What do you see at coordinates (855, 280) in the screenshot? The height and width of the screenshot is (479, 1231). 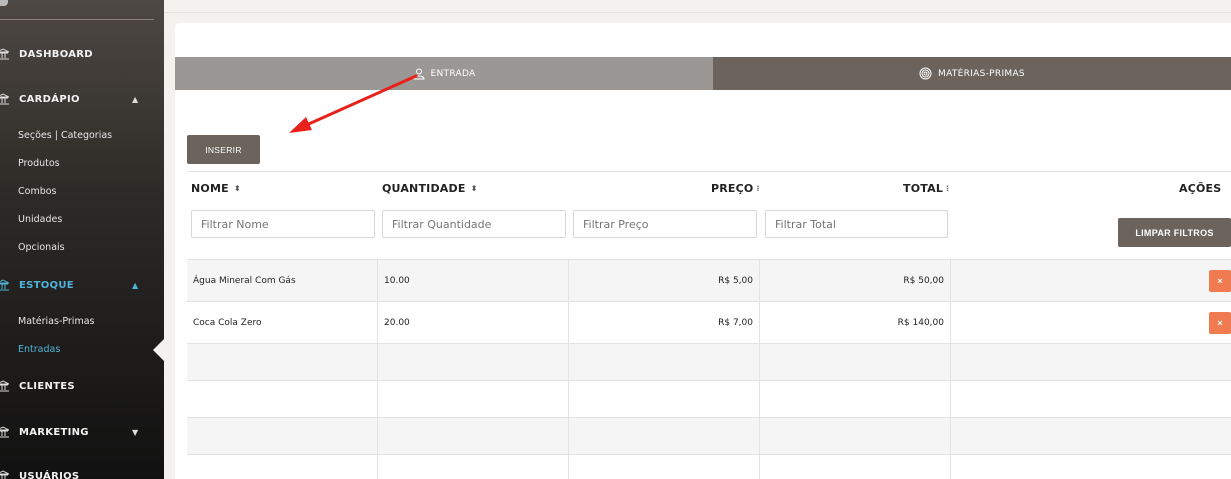 I see `cell-total: R$ 50,00` at bounding box center [855, 280].